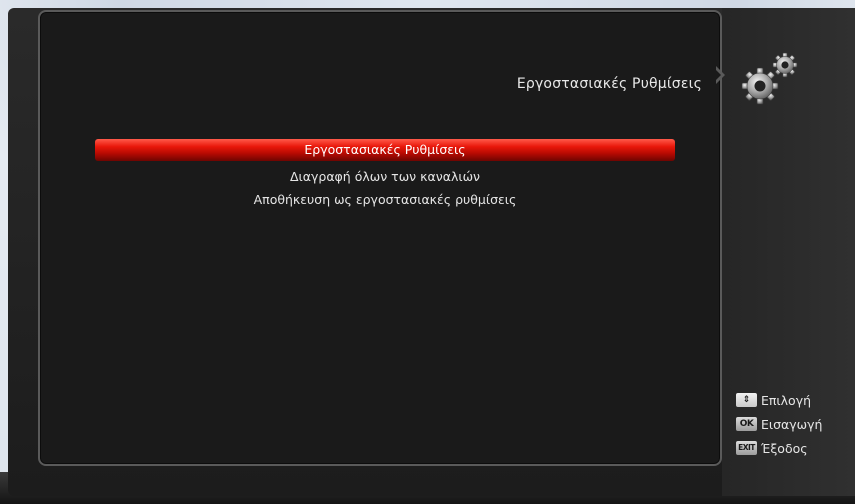 The image size is (855, 504). Describe the element at coordinates (784, 448) in the screenshot. I see `legend-exit-label: Έξοδος` at that location.